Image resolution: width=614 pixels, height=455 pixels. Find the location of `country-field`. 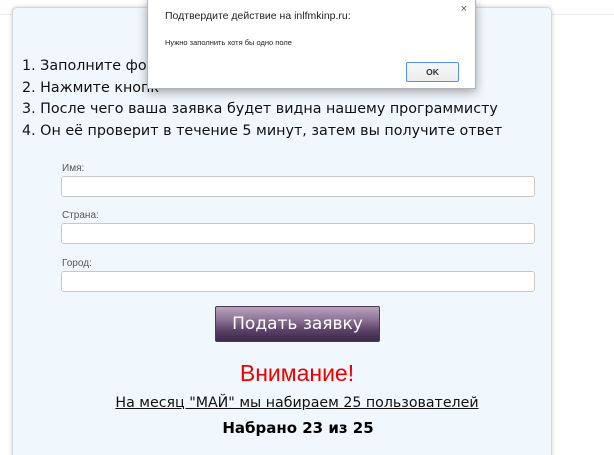

country-field is located at coordinates (298, 233).